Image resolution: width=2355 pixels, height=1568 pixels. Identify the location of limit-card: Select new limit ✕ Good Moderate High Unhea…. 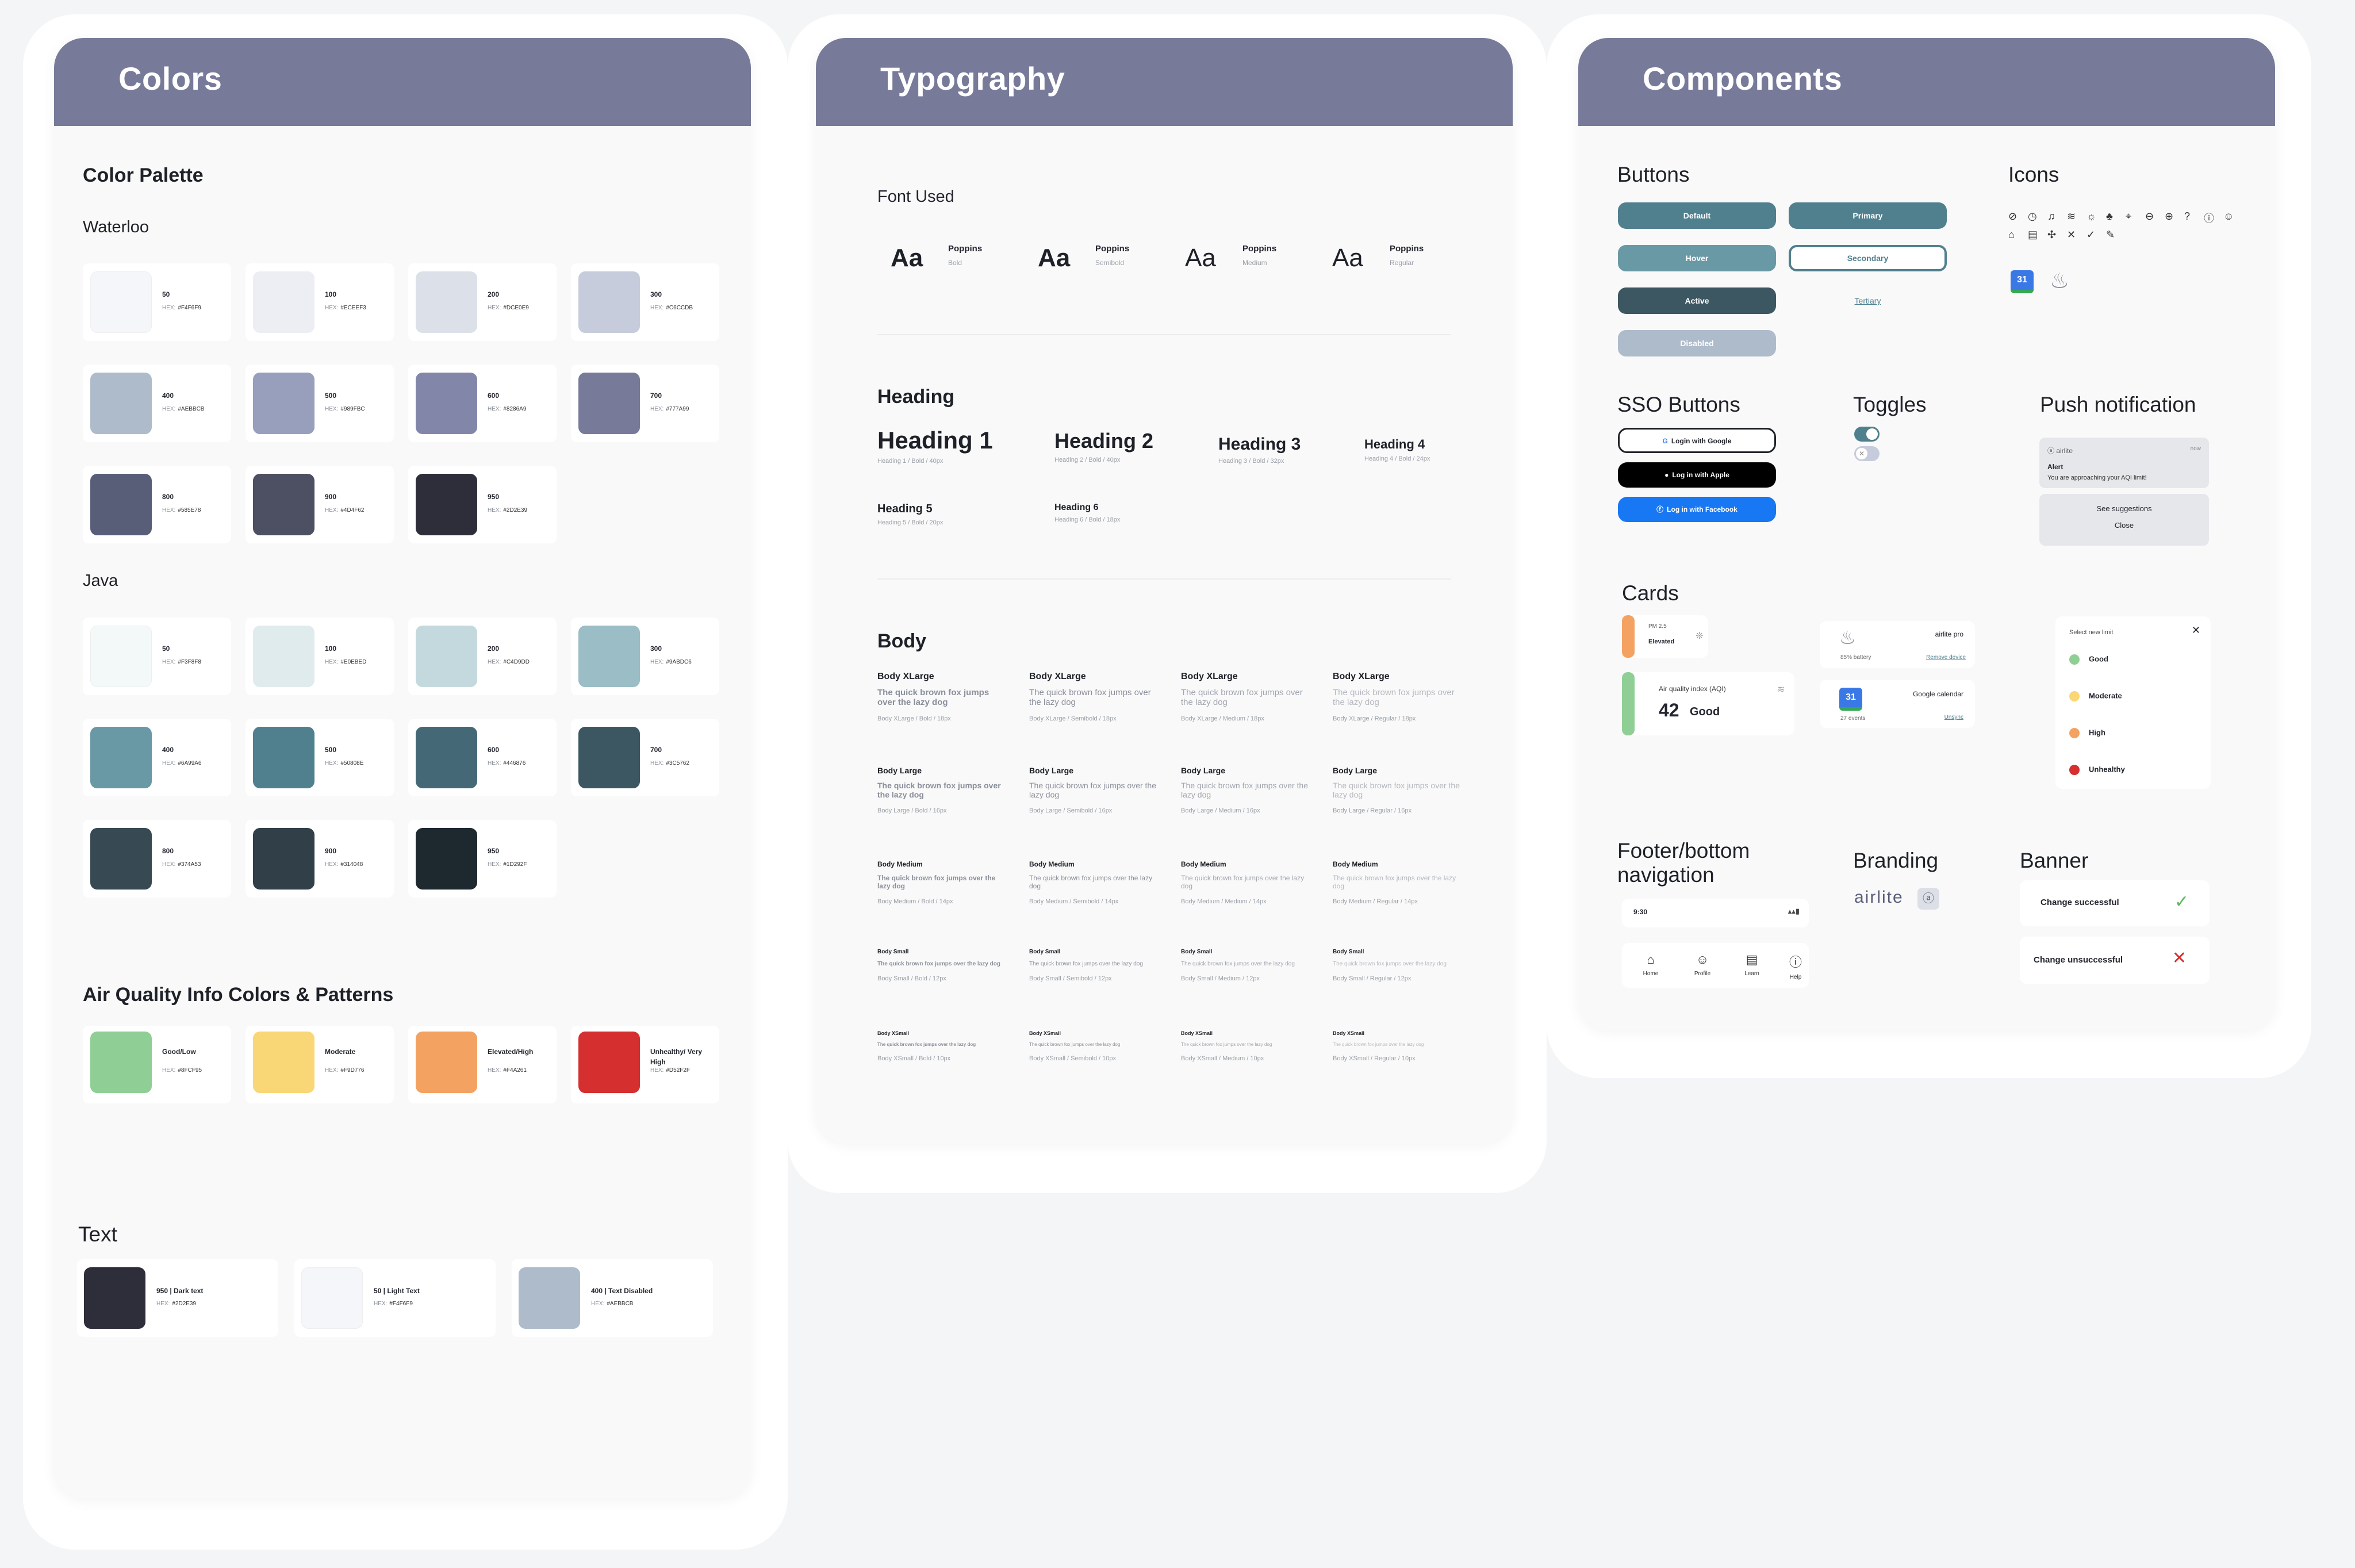
(2133, 702).